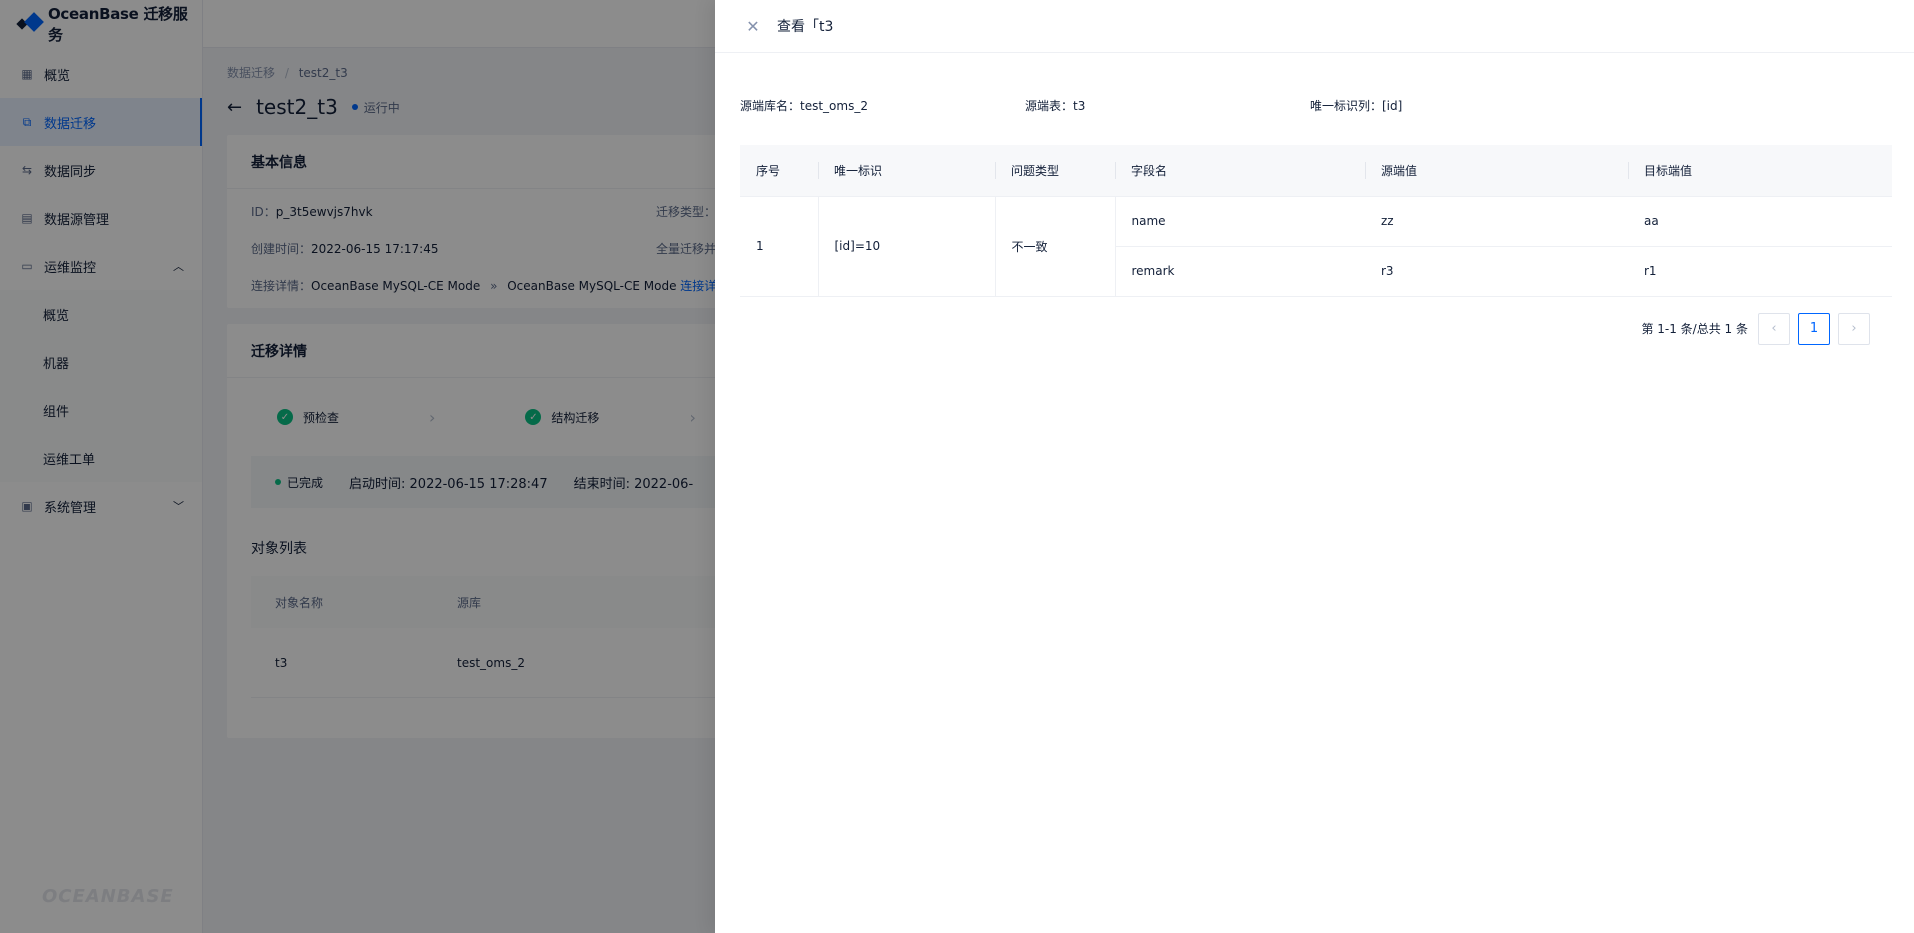  I want to click on table-header: 序号 唯一标识 问题类型 字段名 源端值 目标端值, so click(1316, 171).